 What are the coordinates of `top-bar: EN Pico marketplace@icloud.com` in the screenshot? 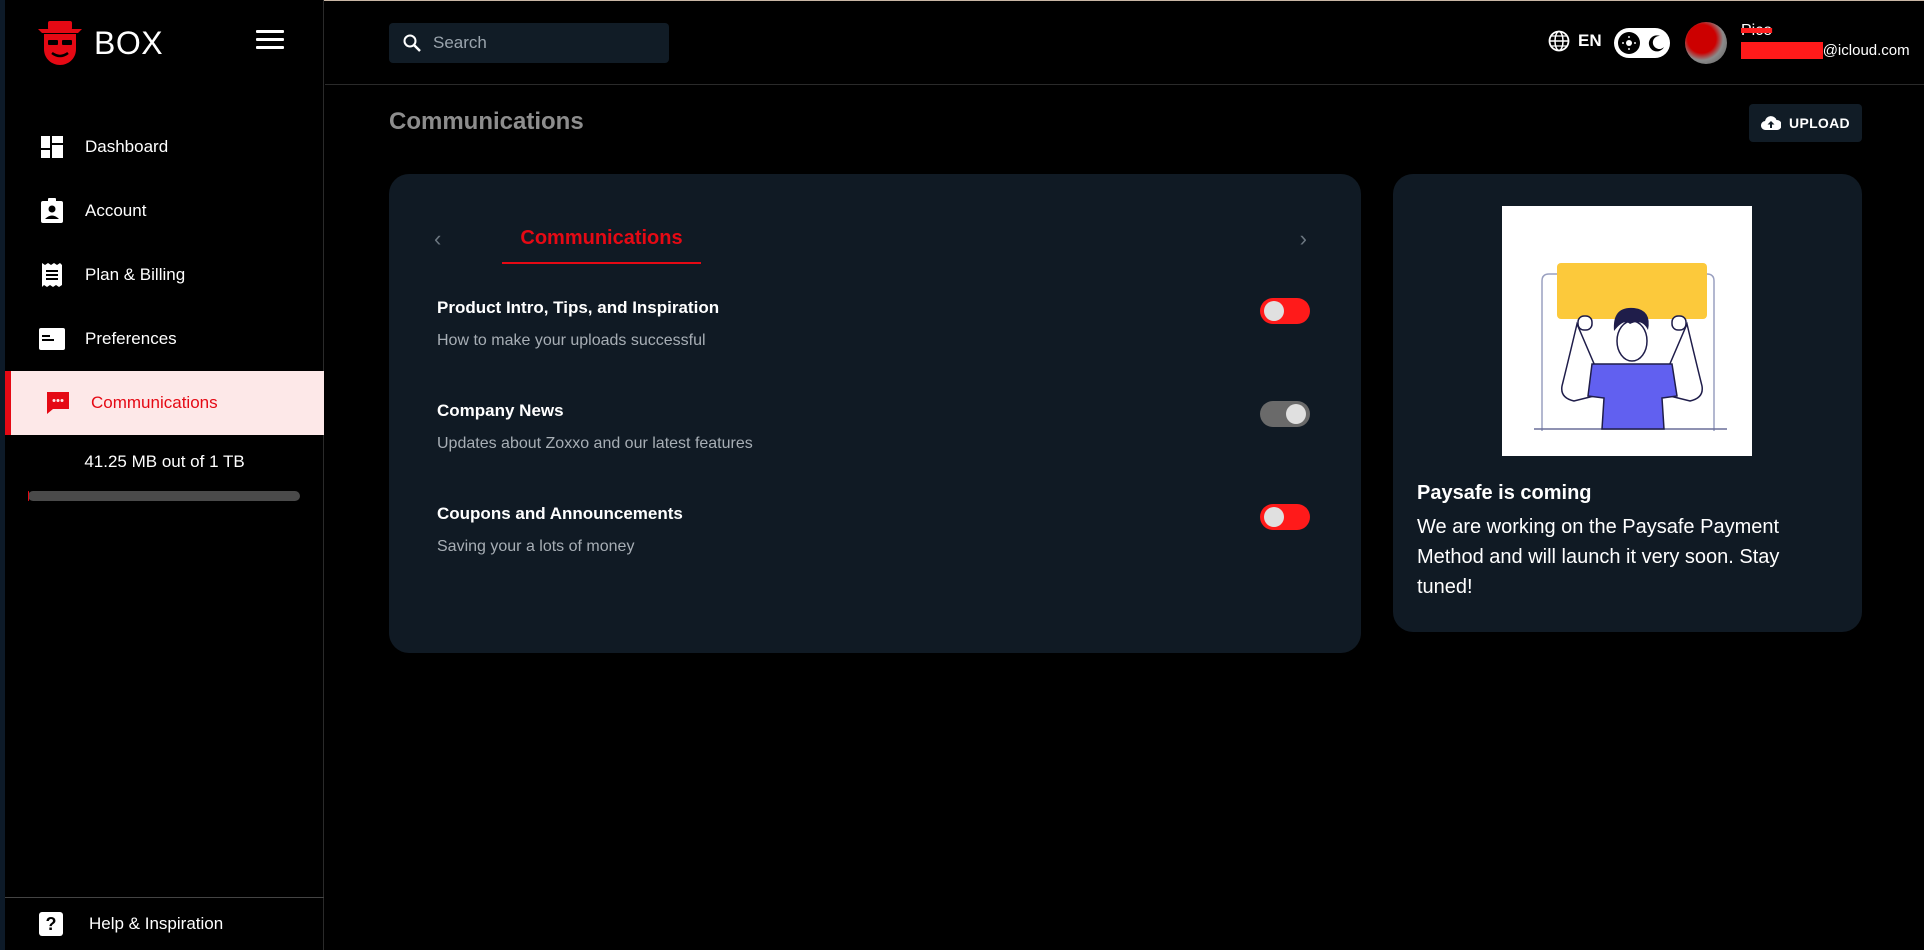 It's located at (1124, 42).